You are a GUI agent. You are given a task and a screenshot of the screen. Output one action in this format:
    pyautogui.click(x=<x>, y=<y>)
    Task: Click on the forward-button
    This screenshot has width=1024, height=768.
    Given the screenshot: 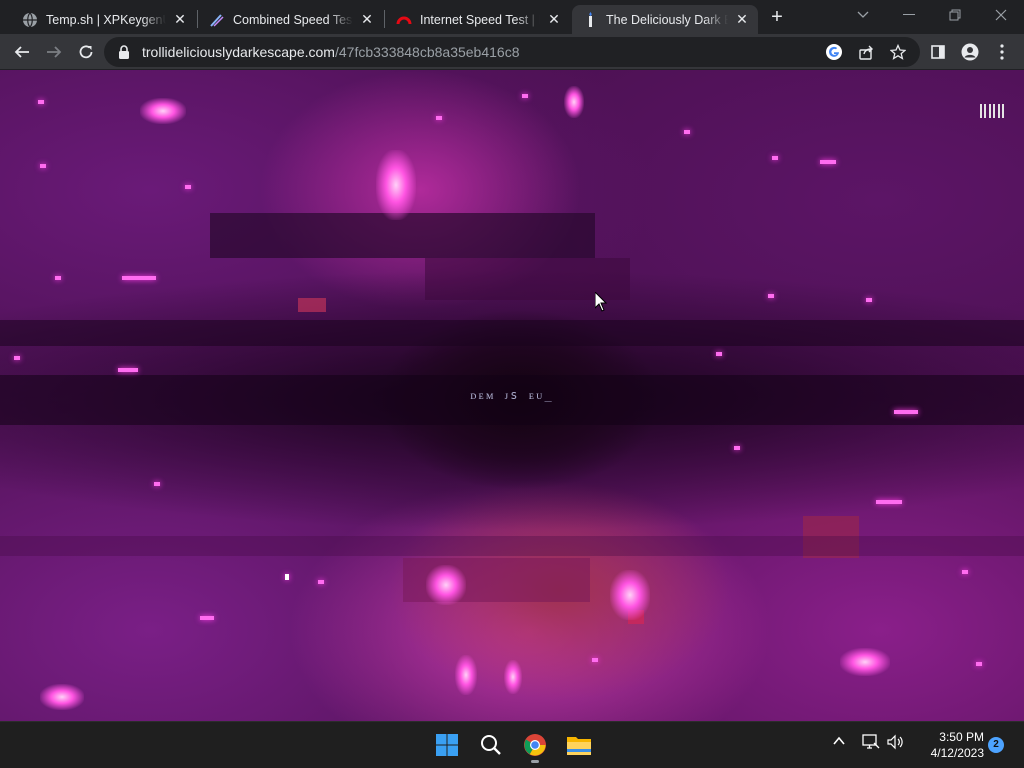 What is the action you would take?
    pyautogui.click(x=54, y=52)
    